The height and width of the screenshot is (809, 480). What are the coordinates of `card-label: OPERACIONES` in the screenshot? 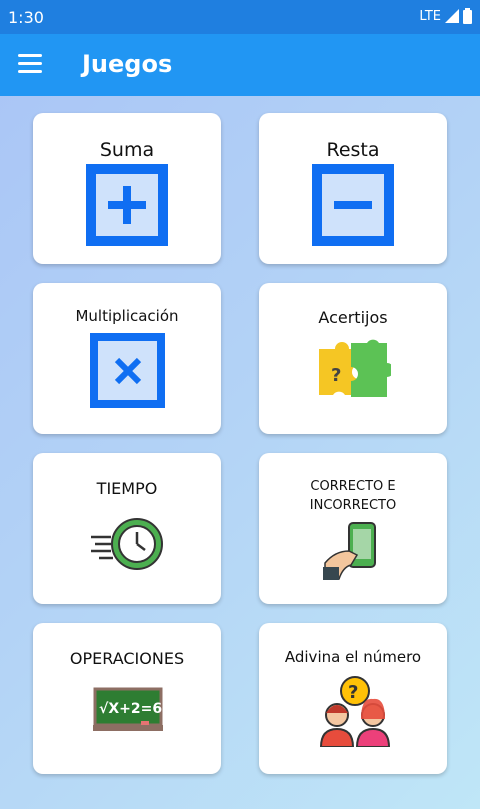 It's located at (127, 658).